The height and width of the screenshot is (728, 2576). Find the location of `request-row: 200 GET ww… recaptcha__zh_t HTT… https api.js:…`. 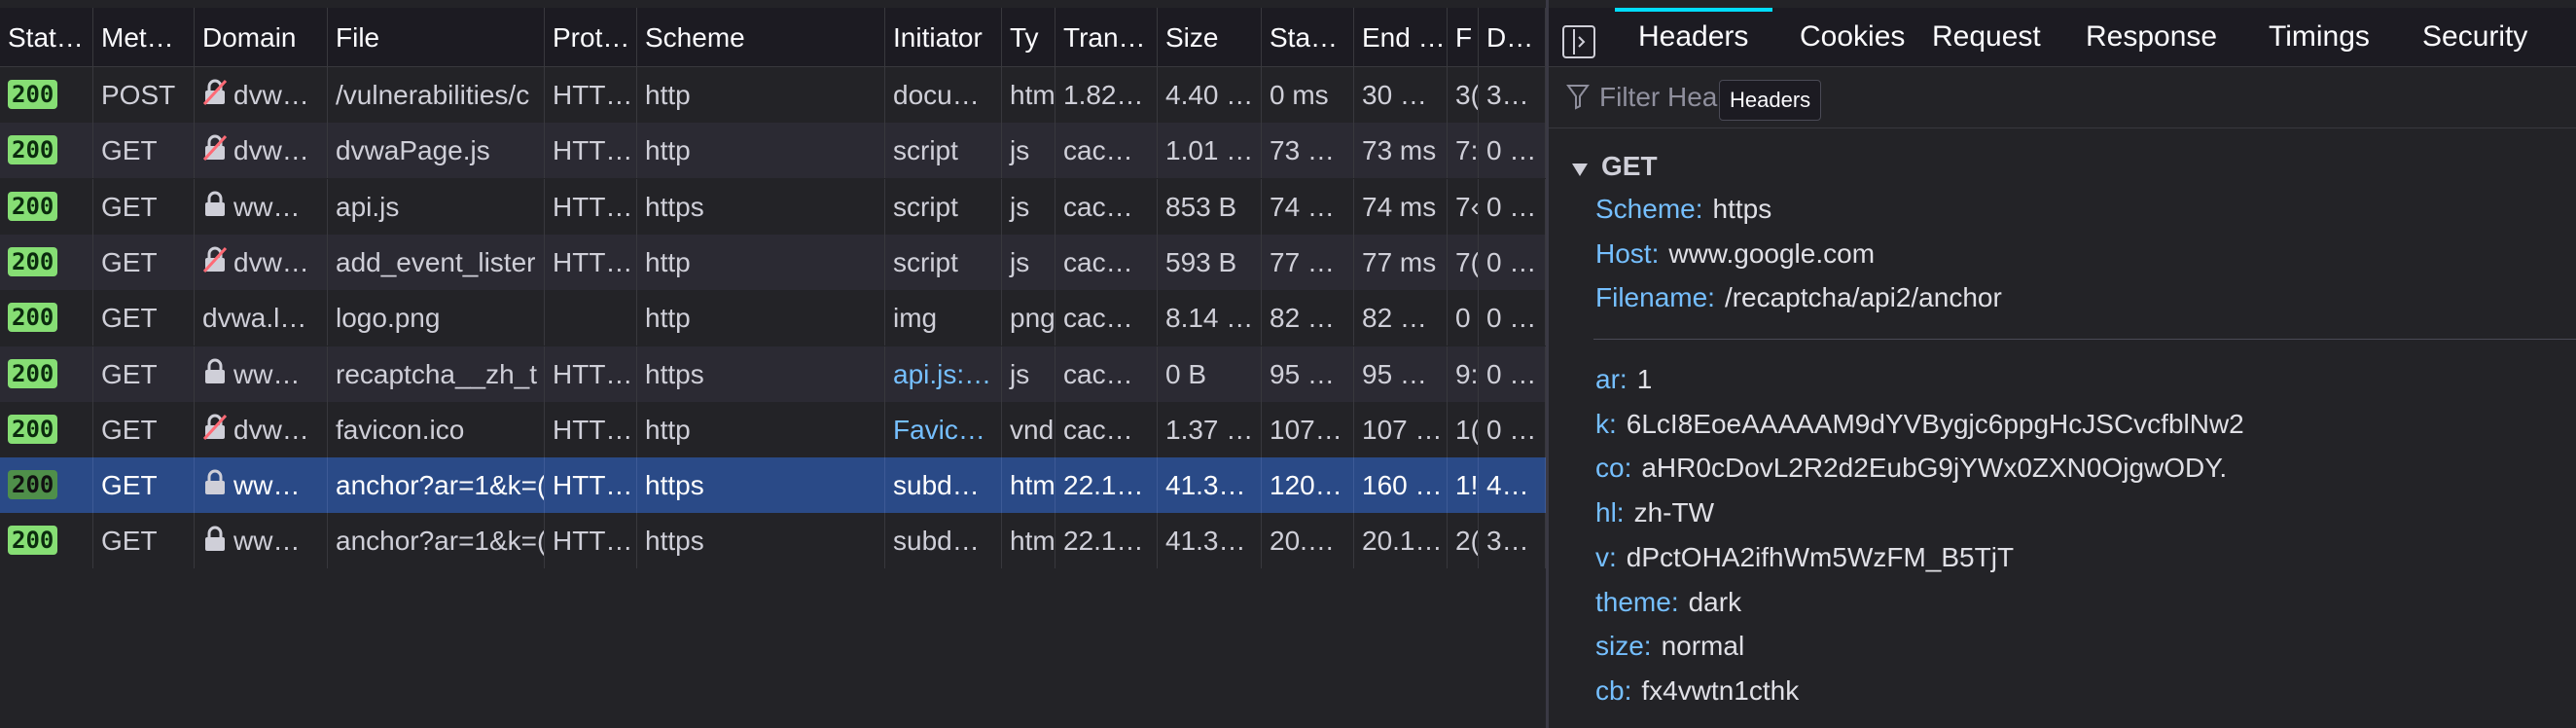

request-row: 200 GET ww… recaptcha__zh_t HTT… https api.js:… is located at coordinates (773, 374).